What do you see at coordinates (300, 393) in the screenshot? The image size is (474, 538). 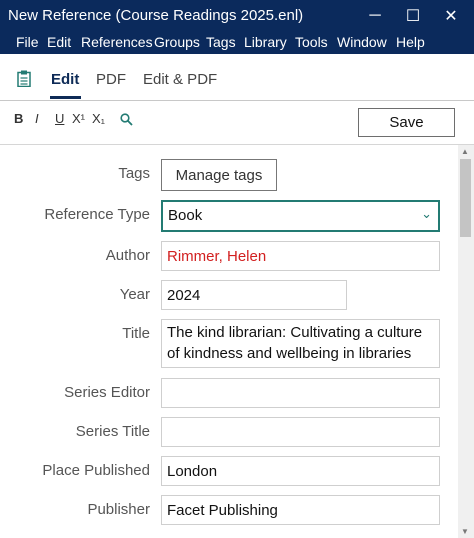 I see `series-editor-field` at bounding box center [300, 393].